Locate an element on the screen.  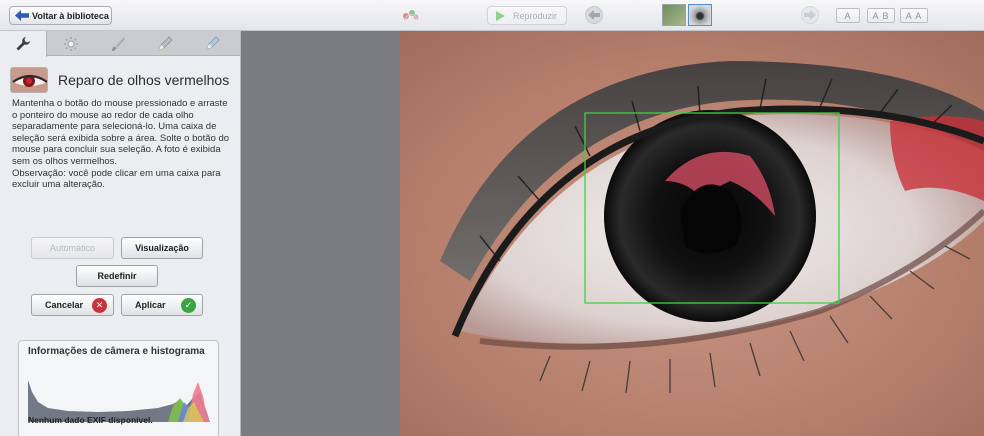
thumbnail-current is located at coordinates (700, 15).